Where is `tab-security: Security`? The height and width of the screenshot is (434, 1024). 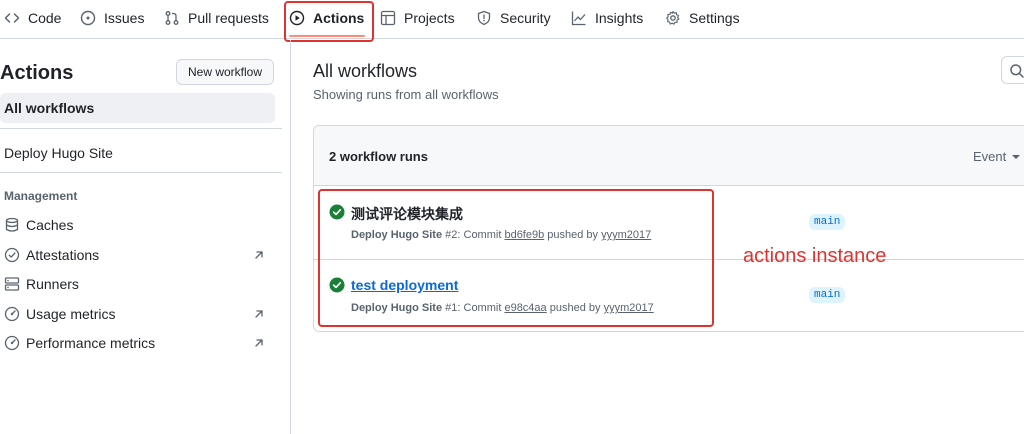
tab-security: Security is located at coordinates (513, 18).